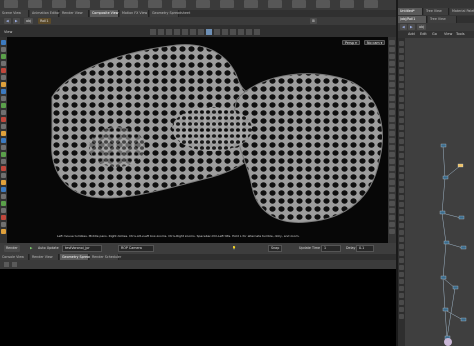  I want to click on update-time-field: 1, so click(331, 248).